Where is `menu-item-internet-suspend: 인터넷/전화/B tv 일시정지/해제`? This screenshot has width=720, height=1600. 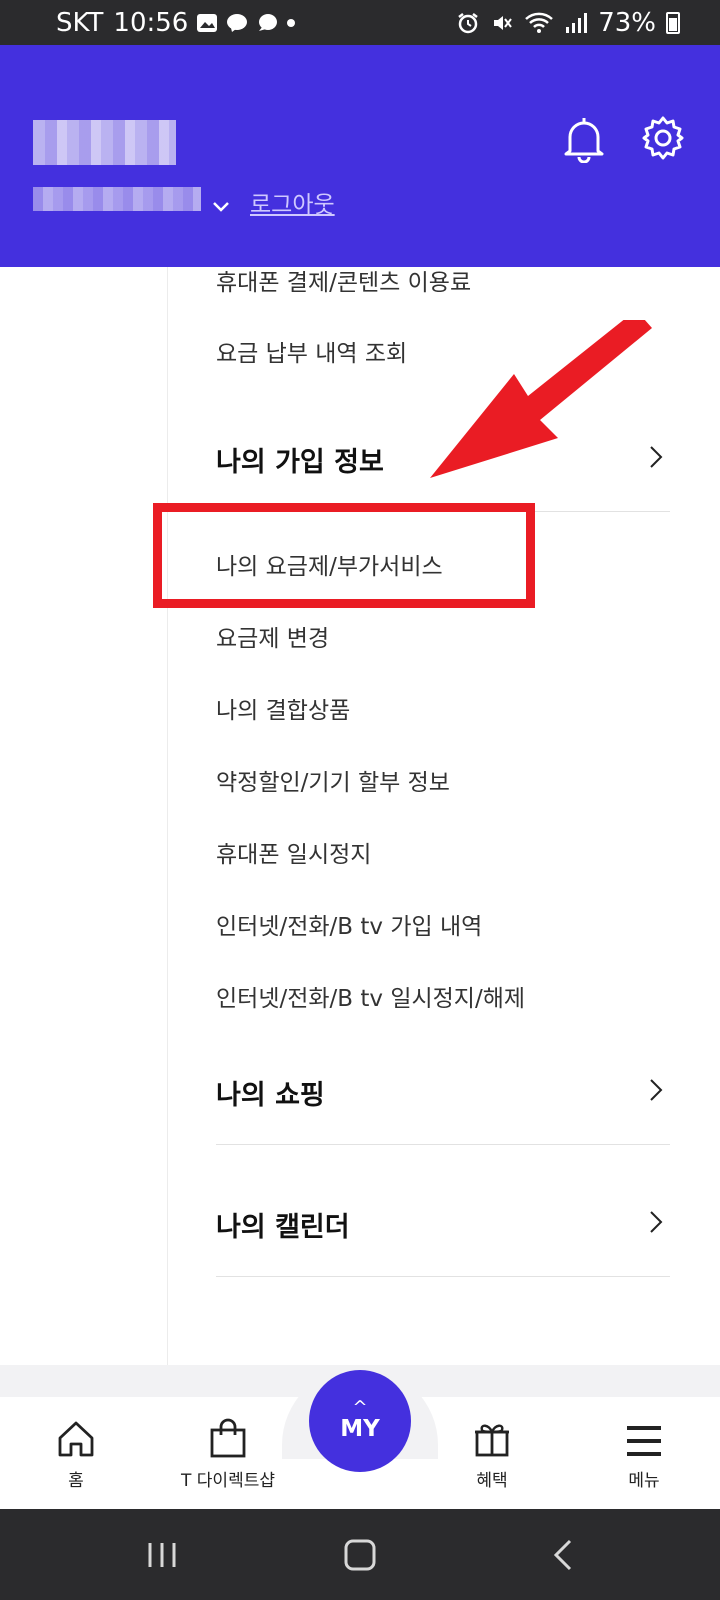 menu-item-internet-suspend: 인터넷/전화/B tv 일시정지/해제 is located at coordinates (370, 996).